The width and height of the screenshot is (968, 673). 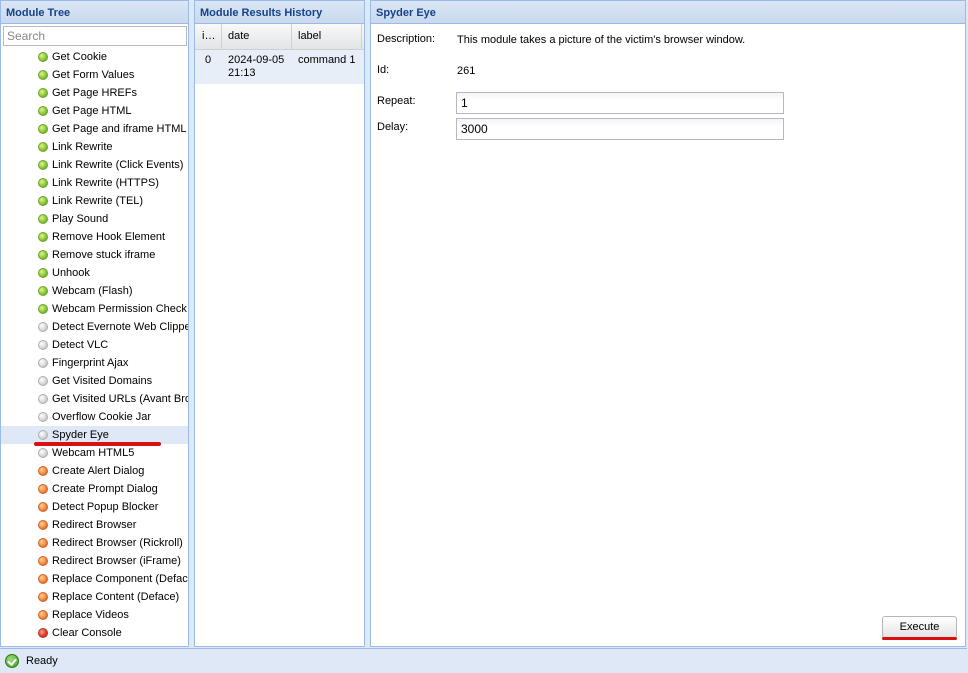 I want to click on table-row: 0 2024-09-05 21:13 command 1, so click(x=279, y=67).